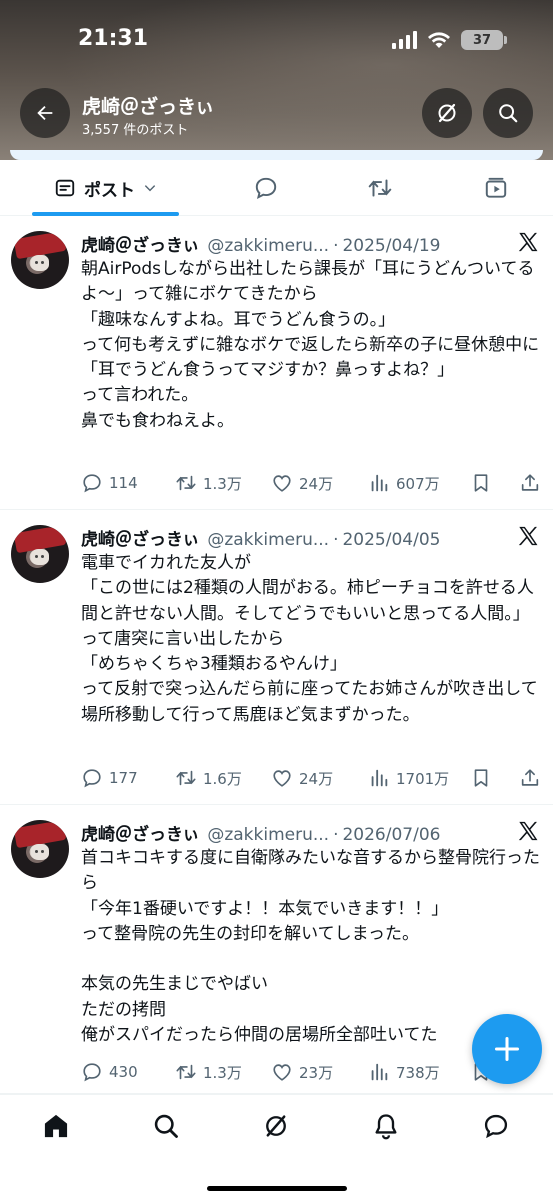 Image resolution: width=553 pixels, height=1200 pixels. Describe the element at coordinates (135, 130) in the screenshot. I see `post-count: 3,557 件のポスト` at that location.